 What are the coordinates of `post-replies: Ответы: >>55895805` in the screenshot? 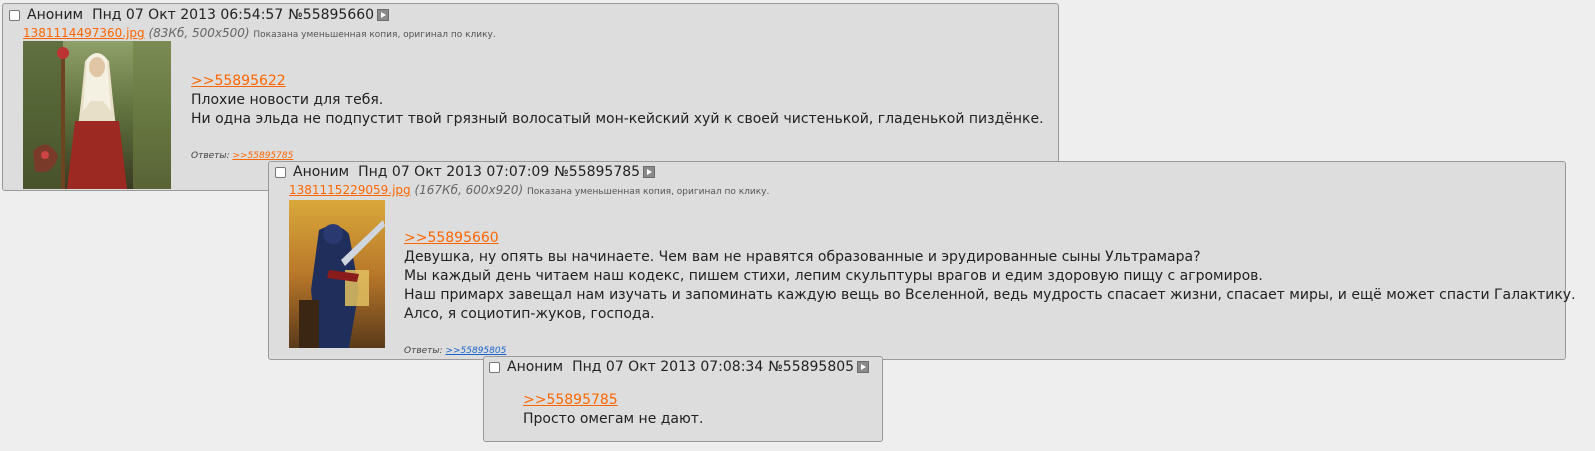 It's located at (455, 351).